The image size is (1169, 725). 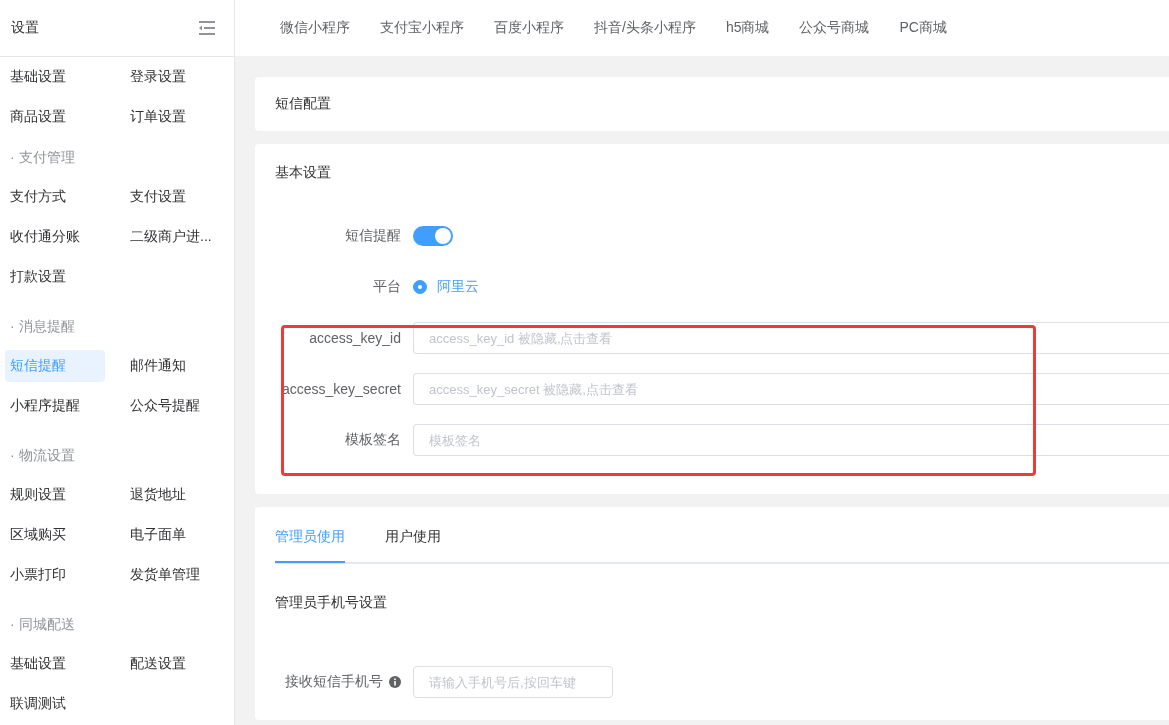 What do you see at coordinates (42, 157) in the screenshot?
I see `sidebar-section-title: · 支付管理` at bounding box center [42, 157].